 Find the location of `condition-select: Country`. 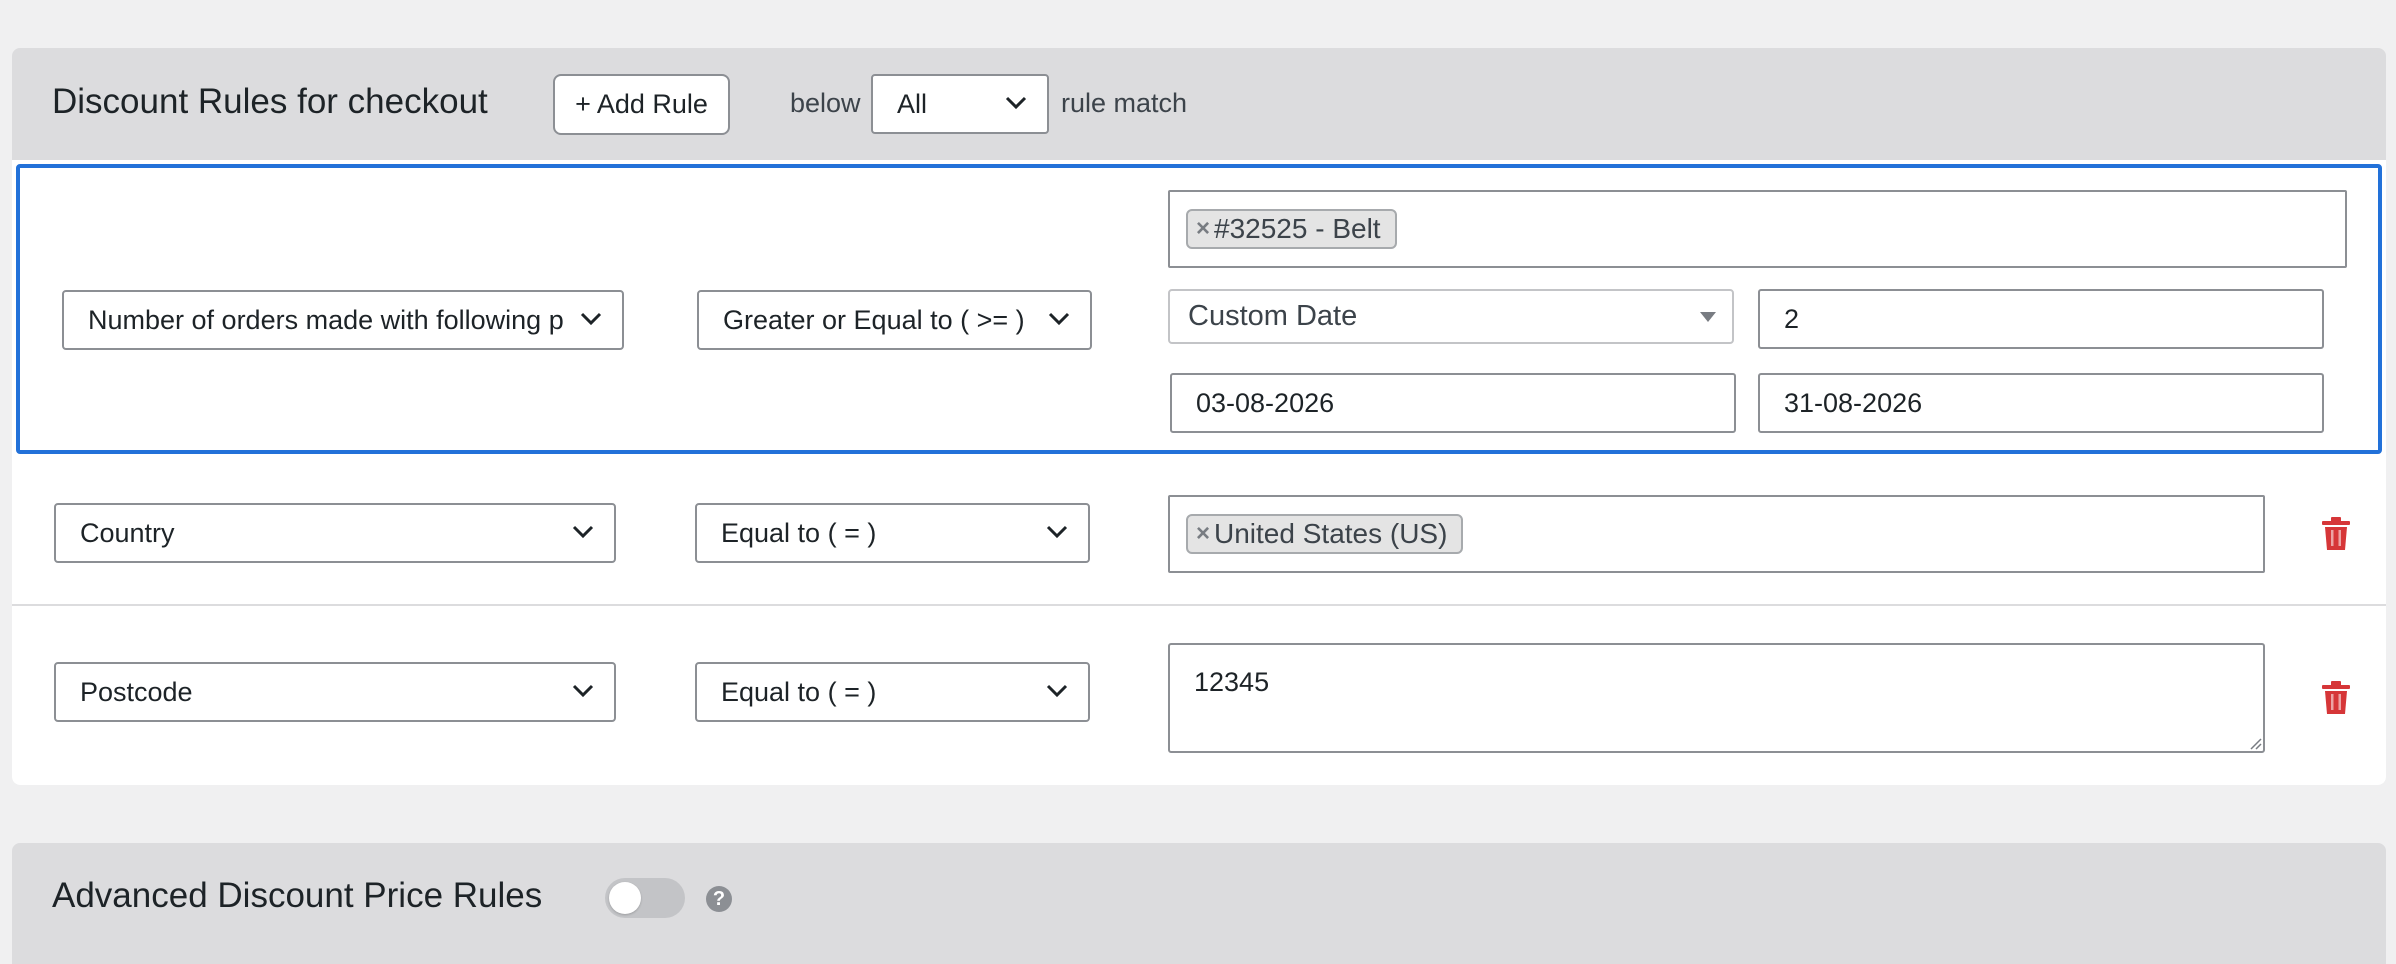

condition-select: Country is located at coordinates (335, 533).